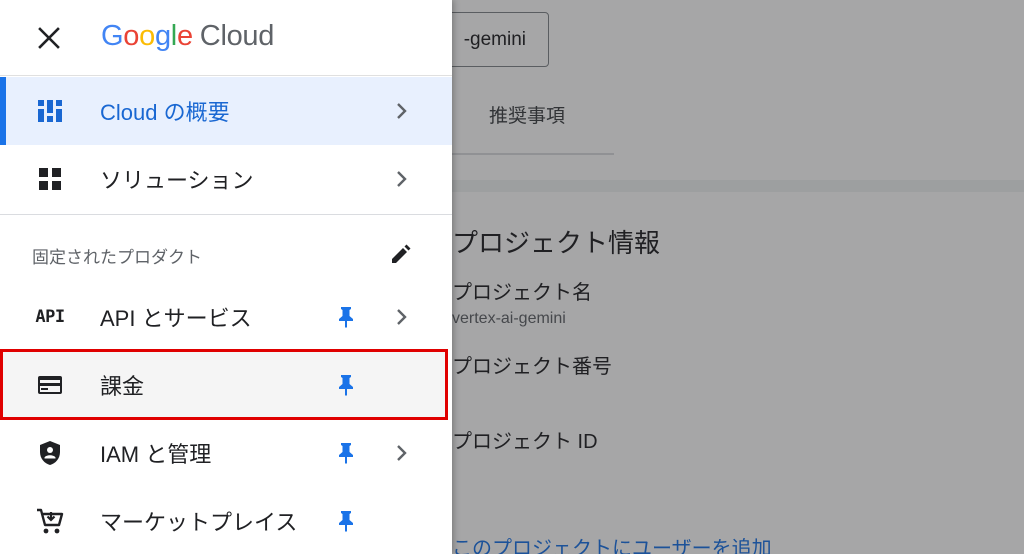 The width and height of the screenshot is (1024, 554). I want to click on api-icon: API, so click(50, 317).